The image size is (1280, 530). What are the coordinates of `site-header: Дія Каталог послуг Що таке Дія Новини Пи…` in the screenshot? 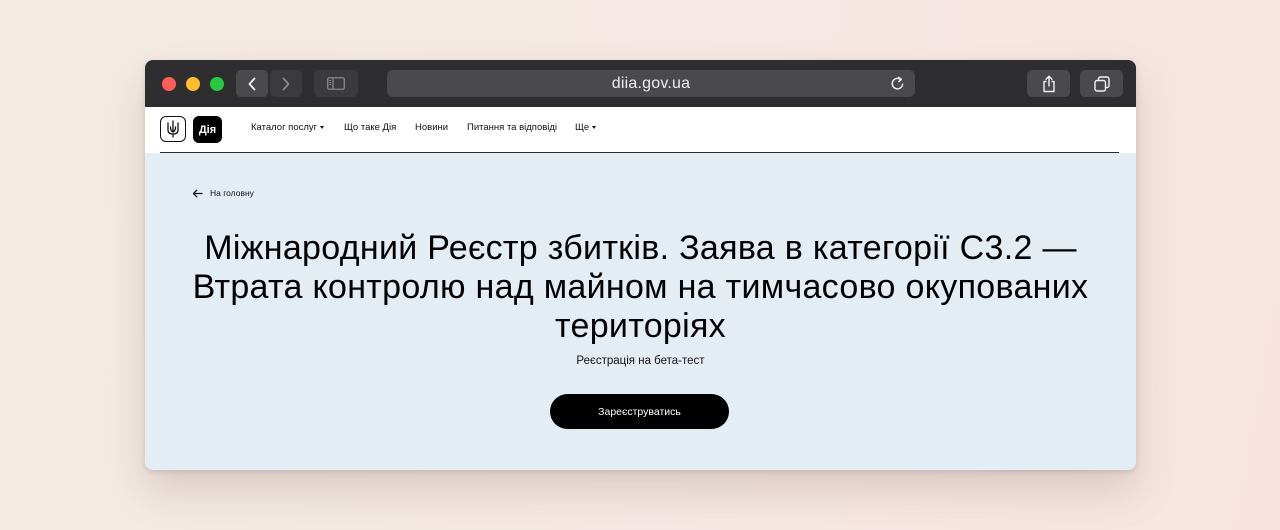 It's located at (640, 130).